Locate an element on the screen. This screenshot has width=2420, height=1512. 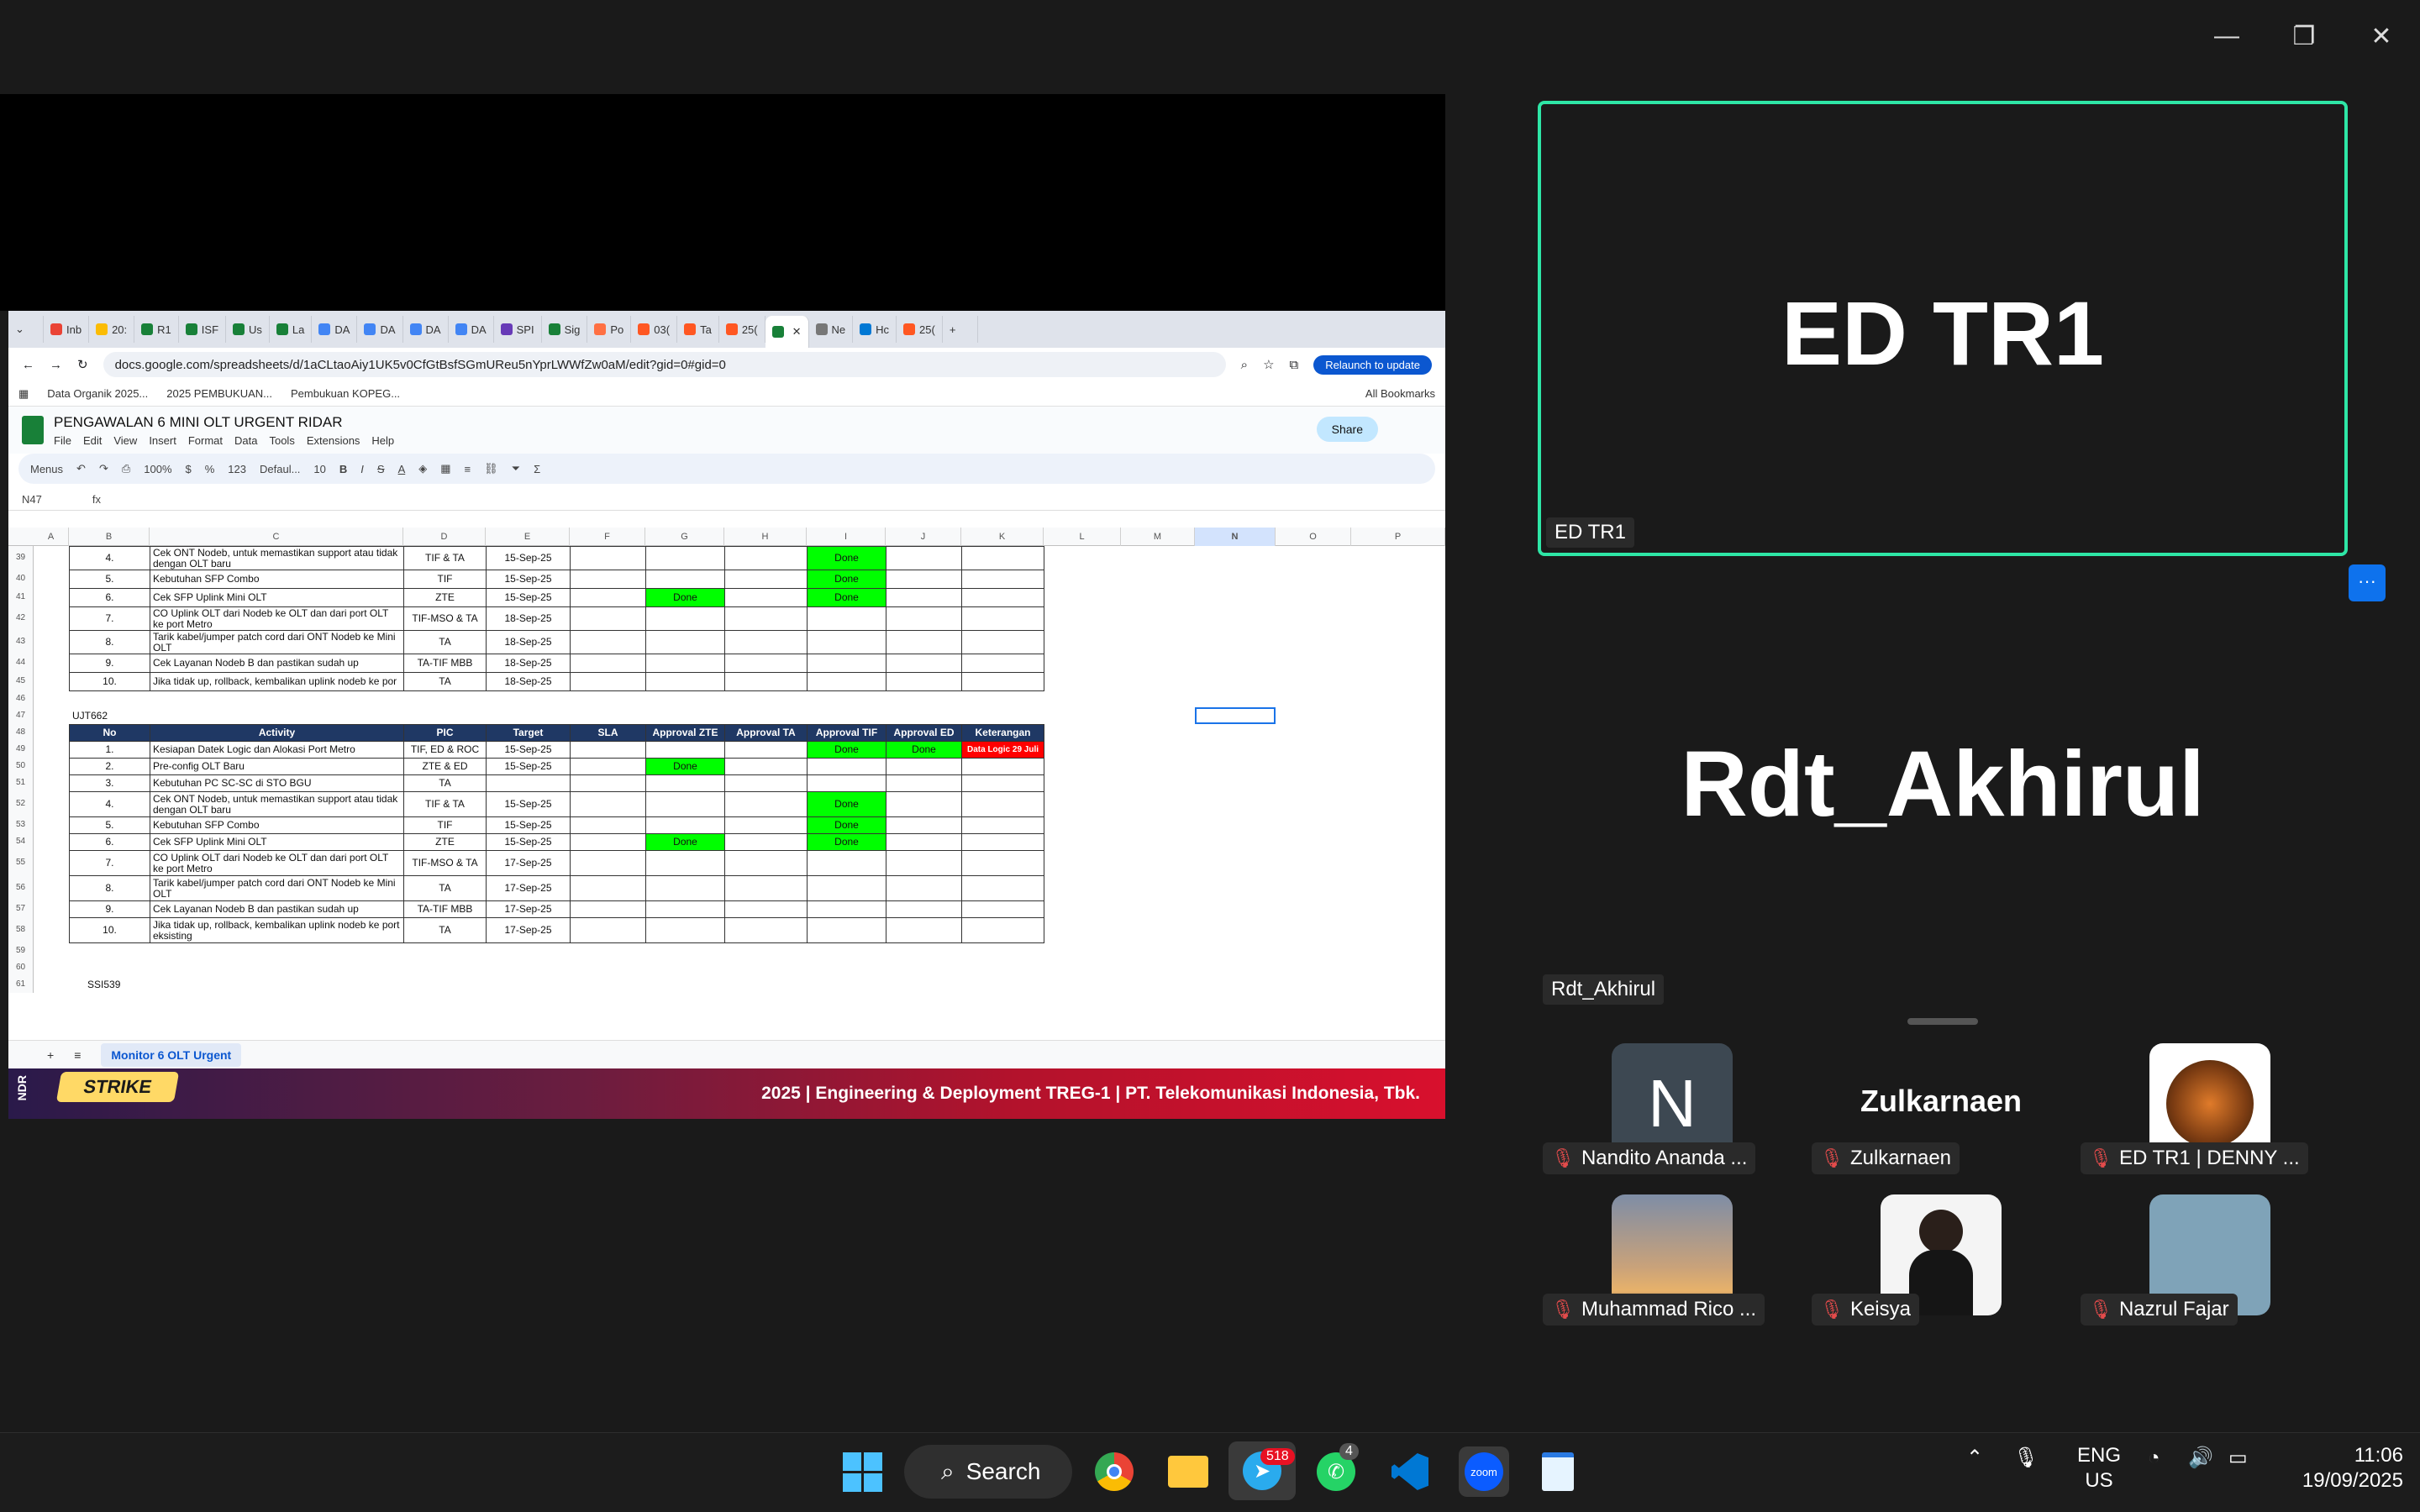
menu-item: Insert is located at coordinates (162, 440).